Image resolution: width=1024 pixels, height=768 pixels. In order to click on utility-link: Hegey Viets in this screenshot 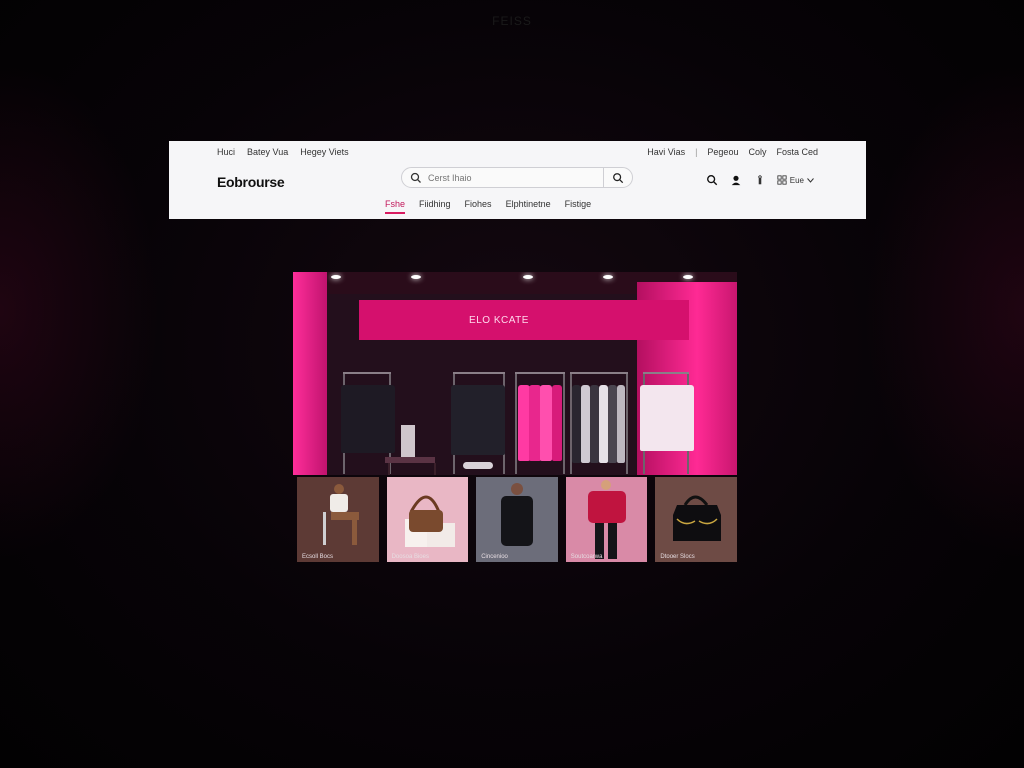, I will do `click(324, 152)`.